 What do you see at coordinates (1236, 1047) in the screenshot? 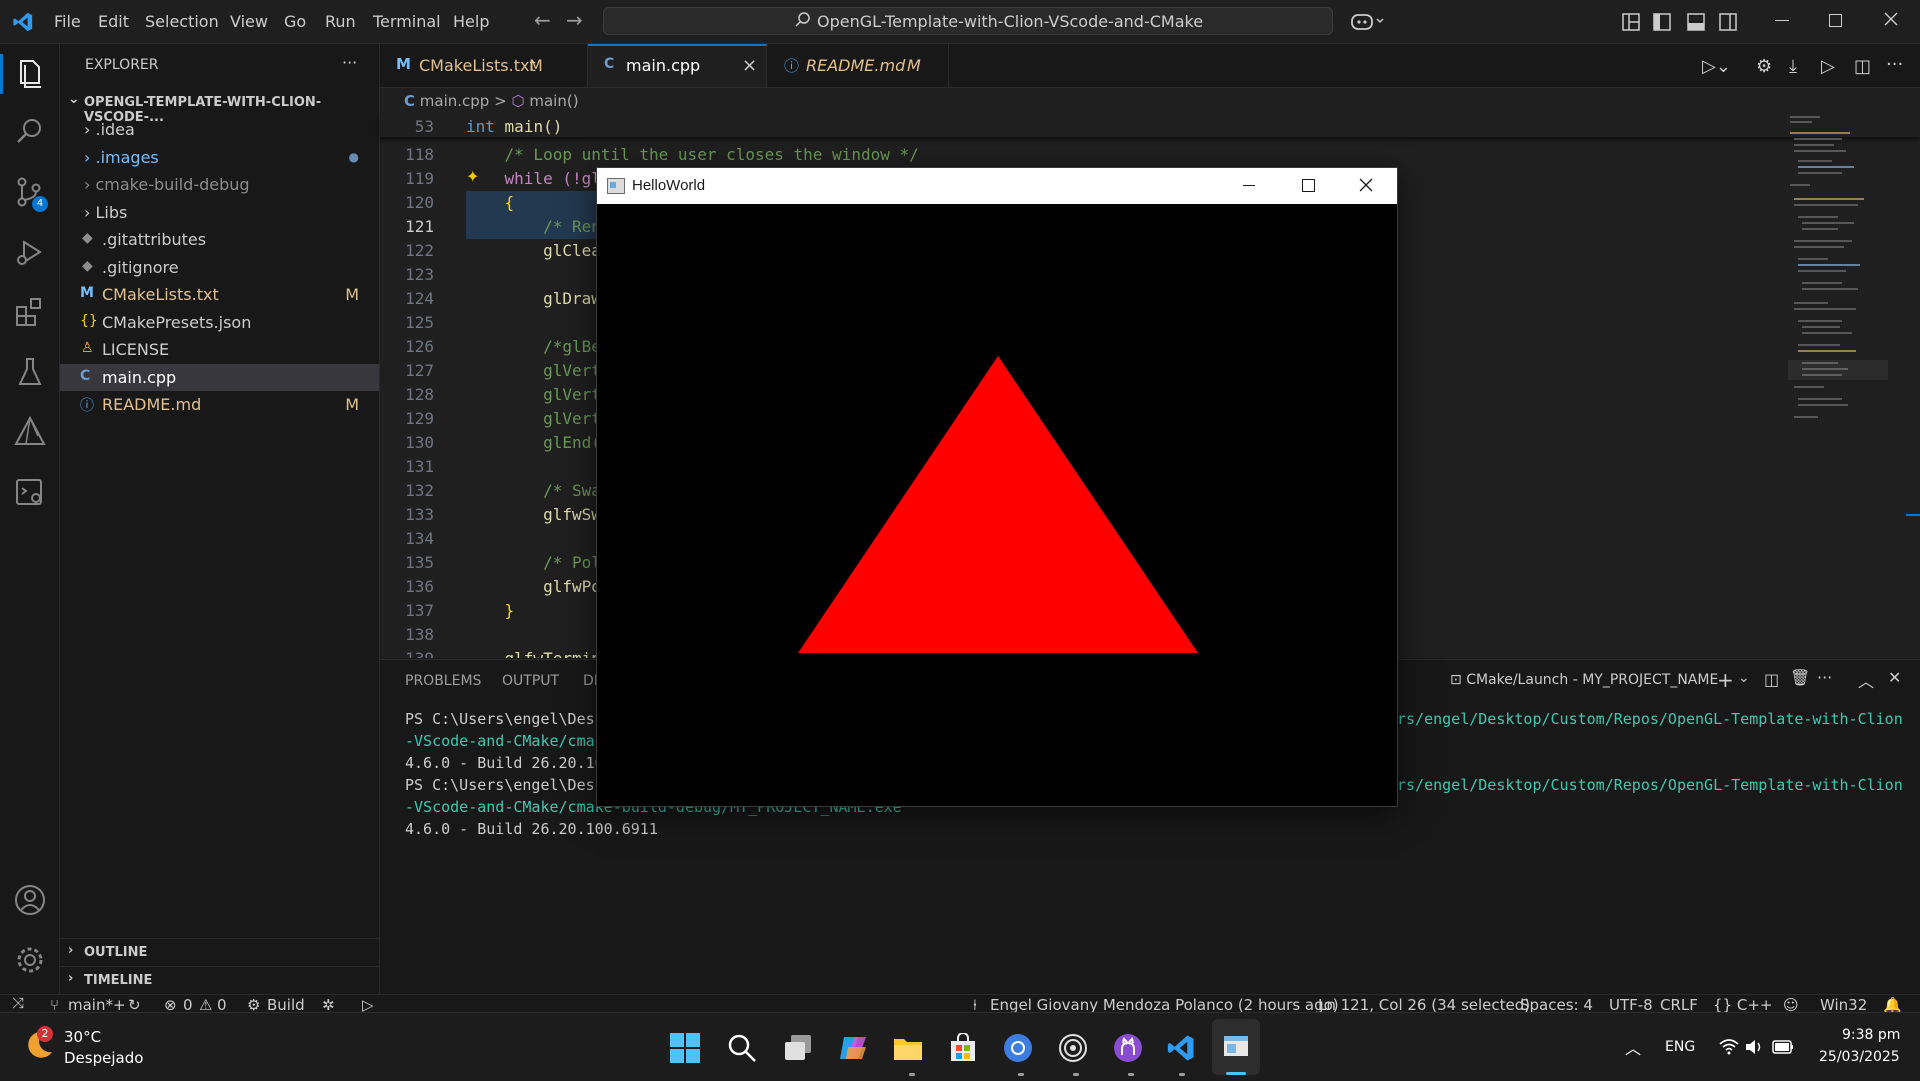
I see `helloworld-taskbar-item` at bounding box center [1236, 1047].